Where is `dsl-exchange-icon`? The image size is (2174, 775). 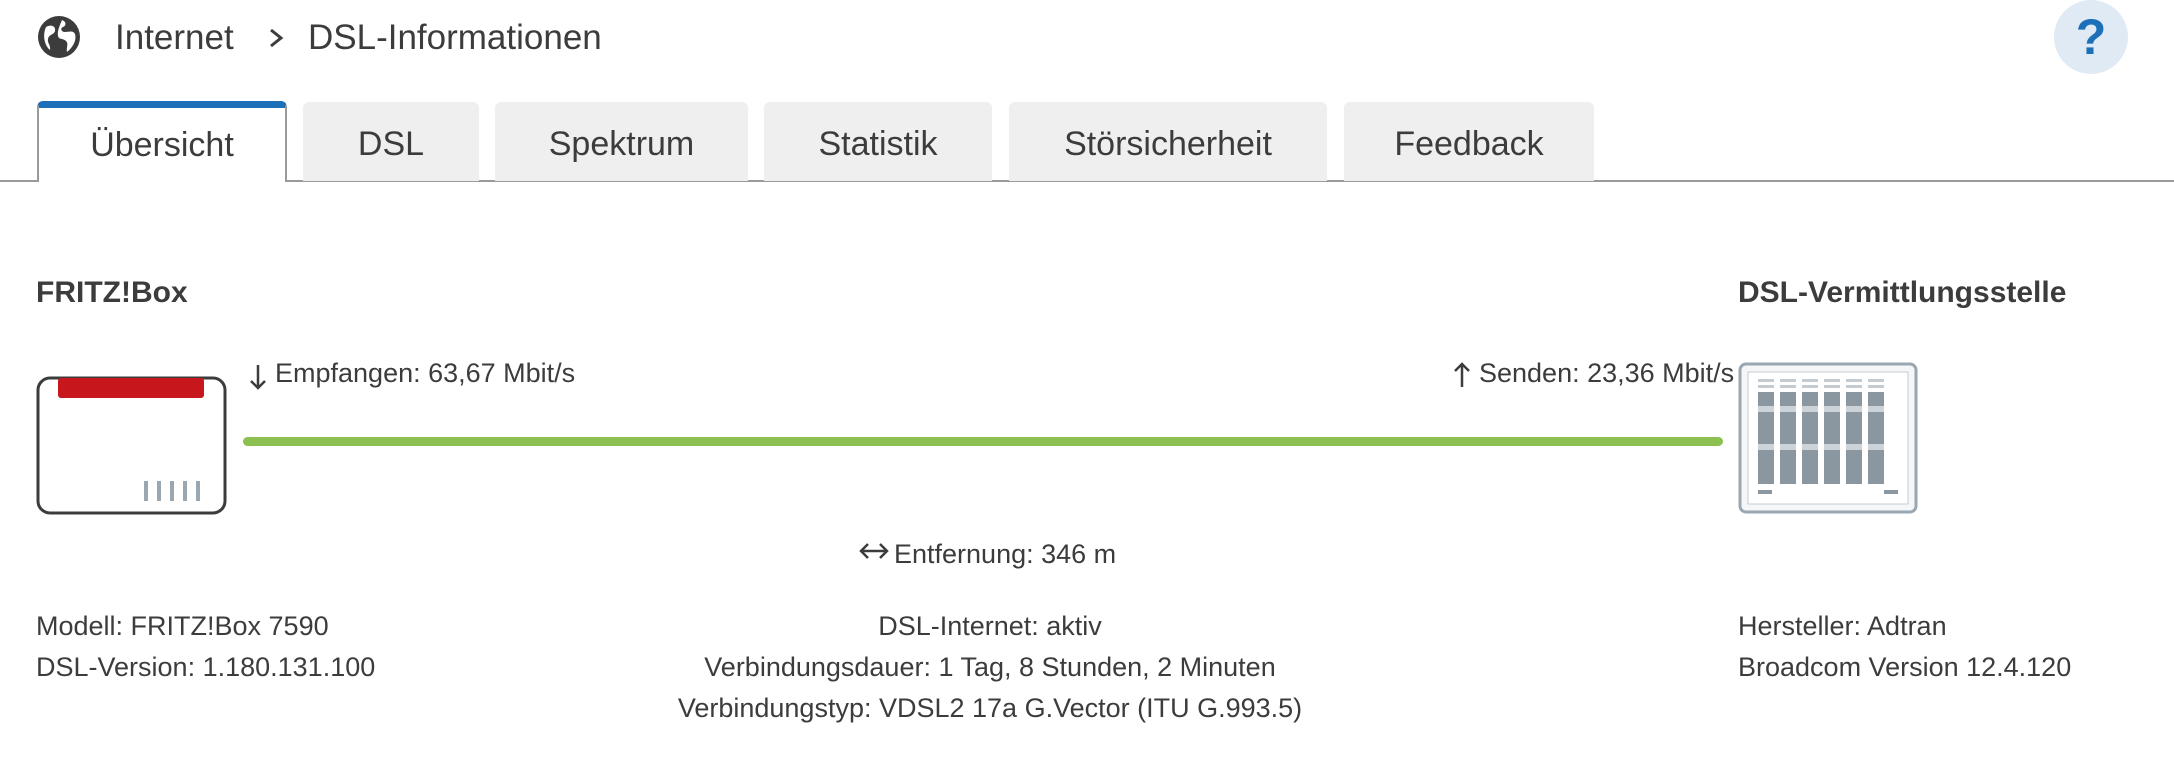 dsl-exchange-icon is located at coordinates (1828, 438).